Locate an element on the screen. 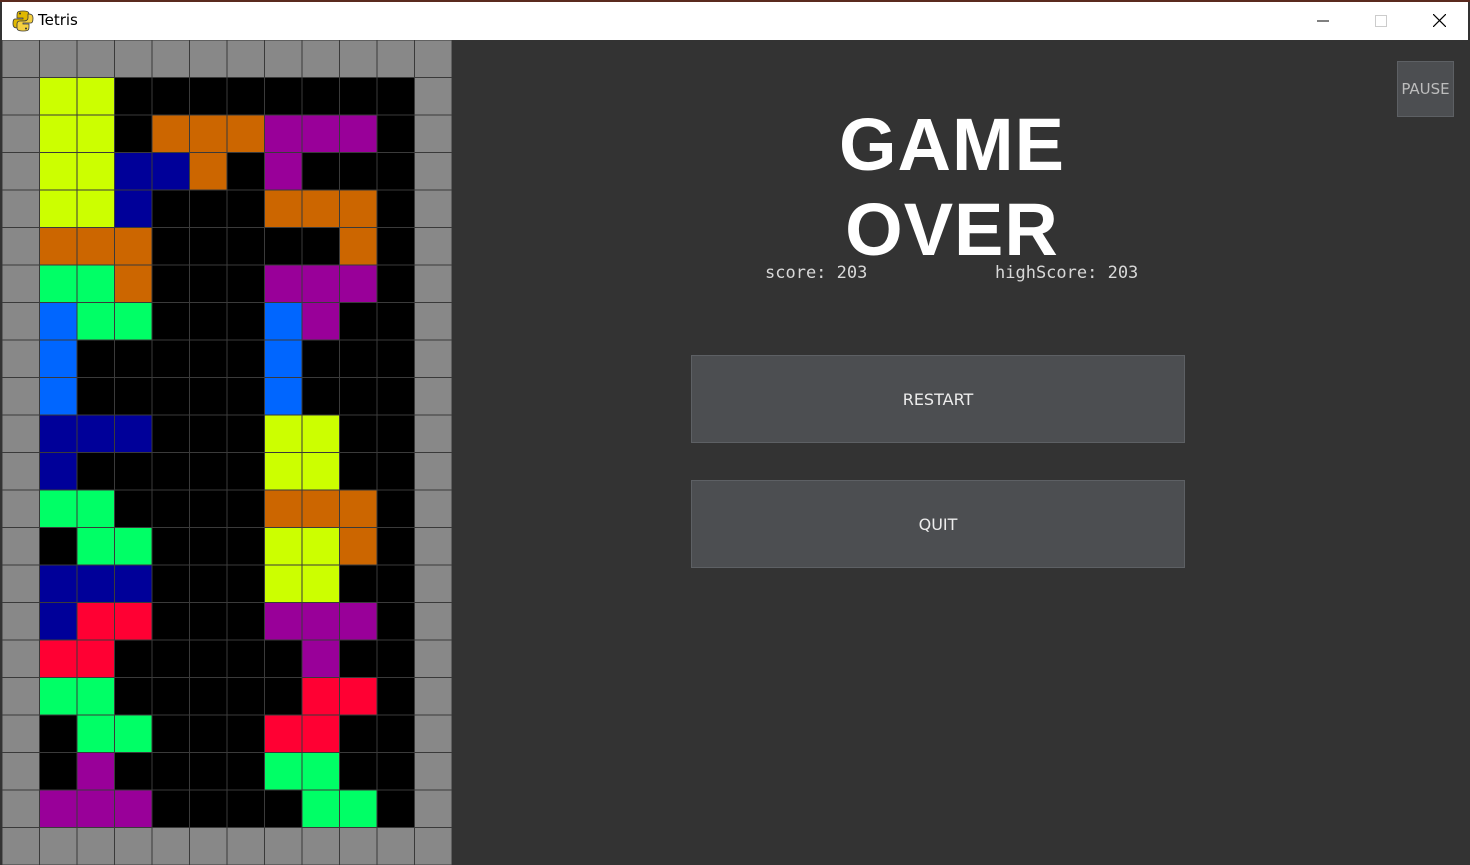 The height and width of the screenshot is (865, 1470). close-button is located at coordinates (1439, 21).